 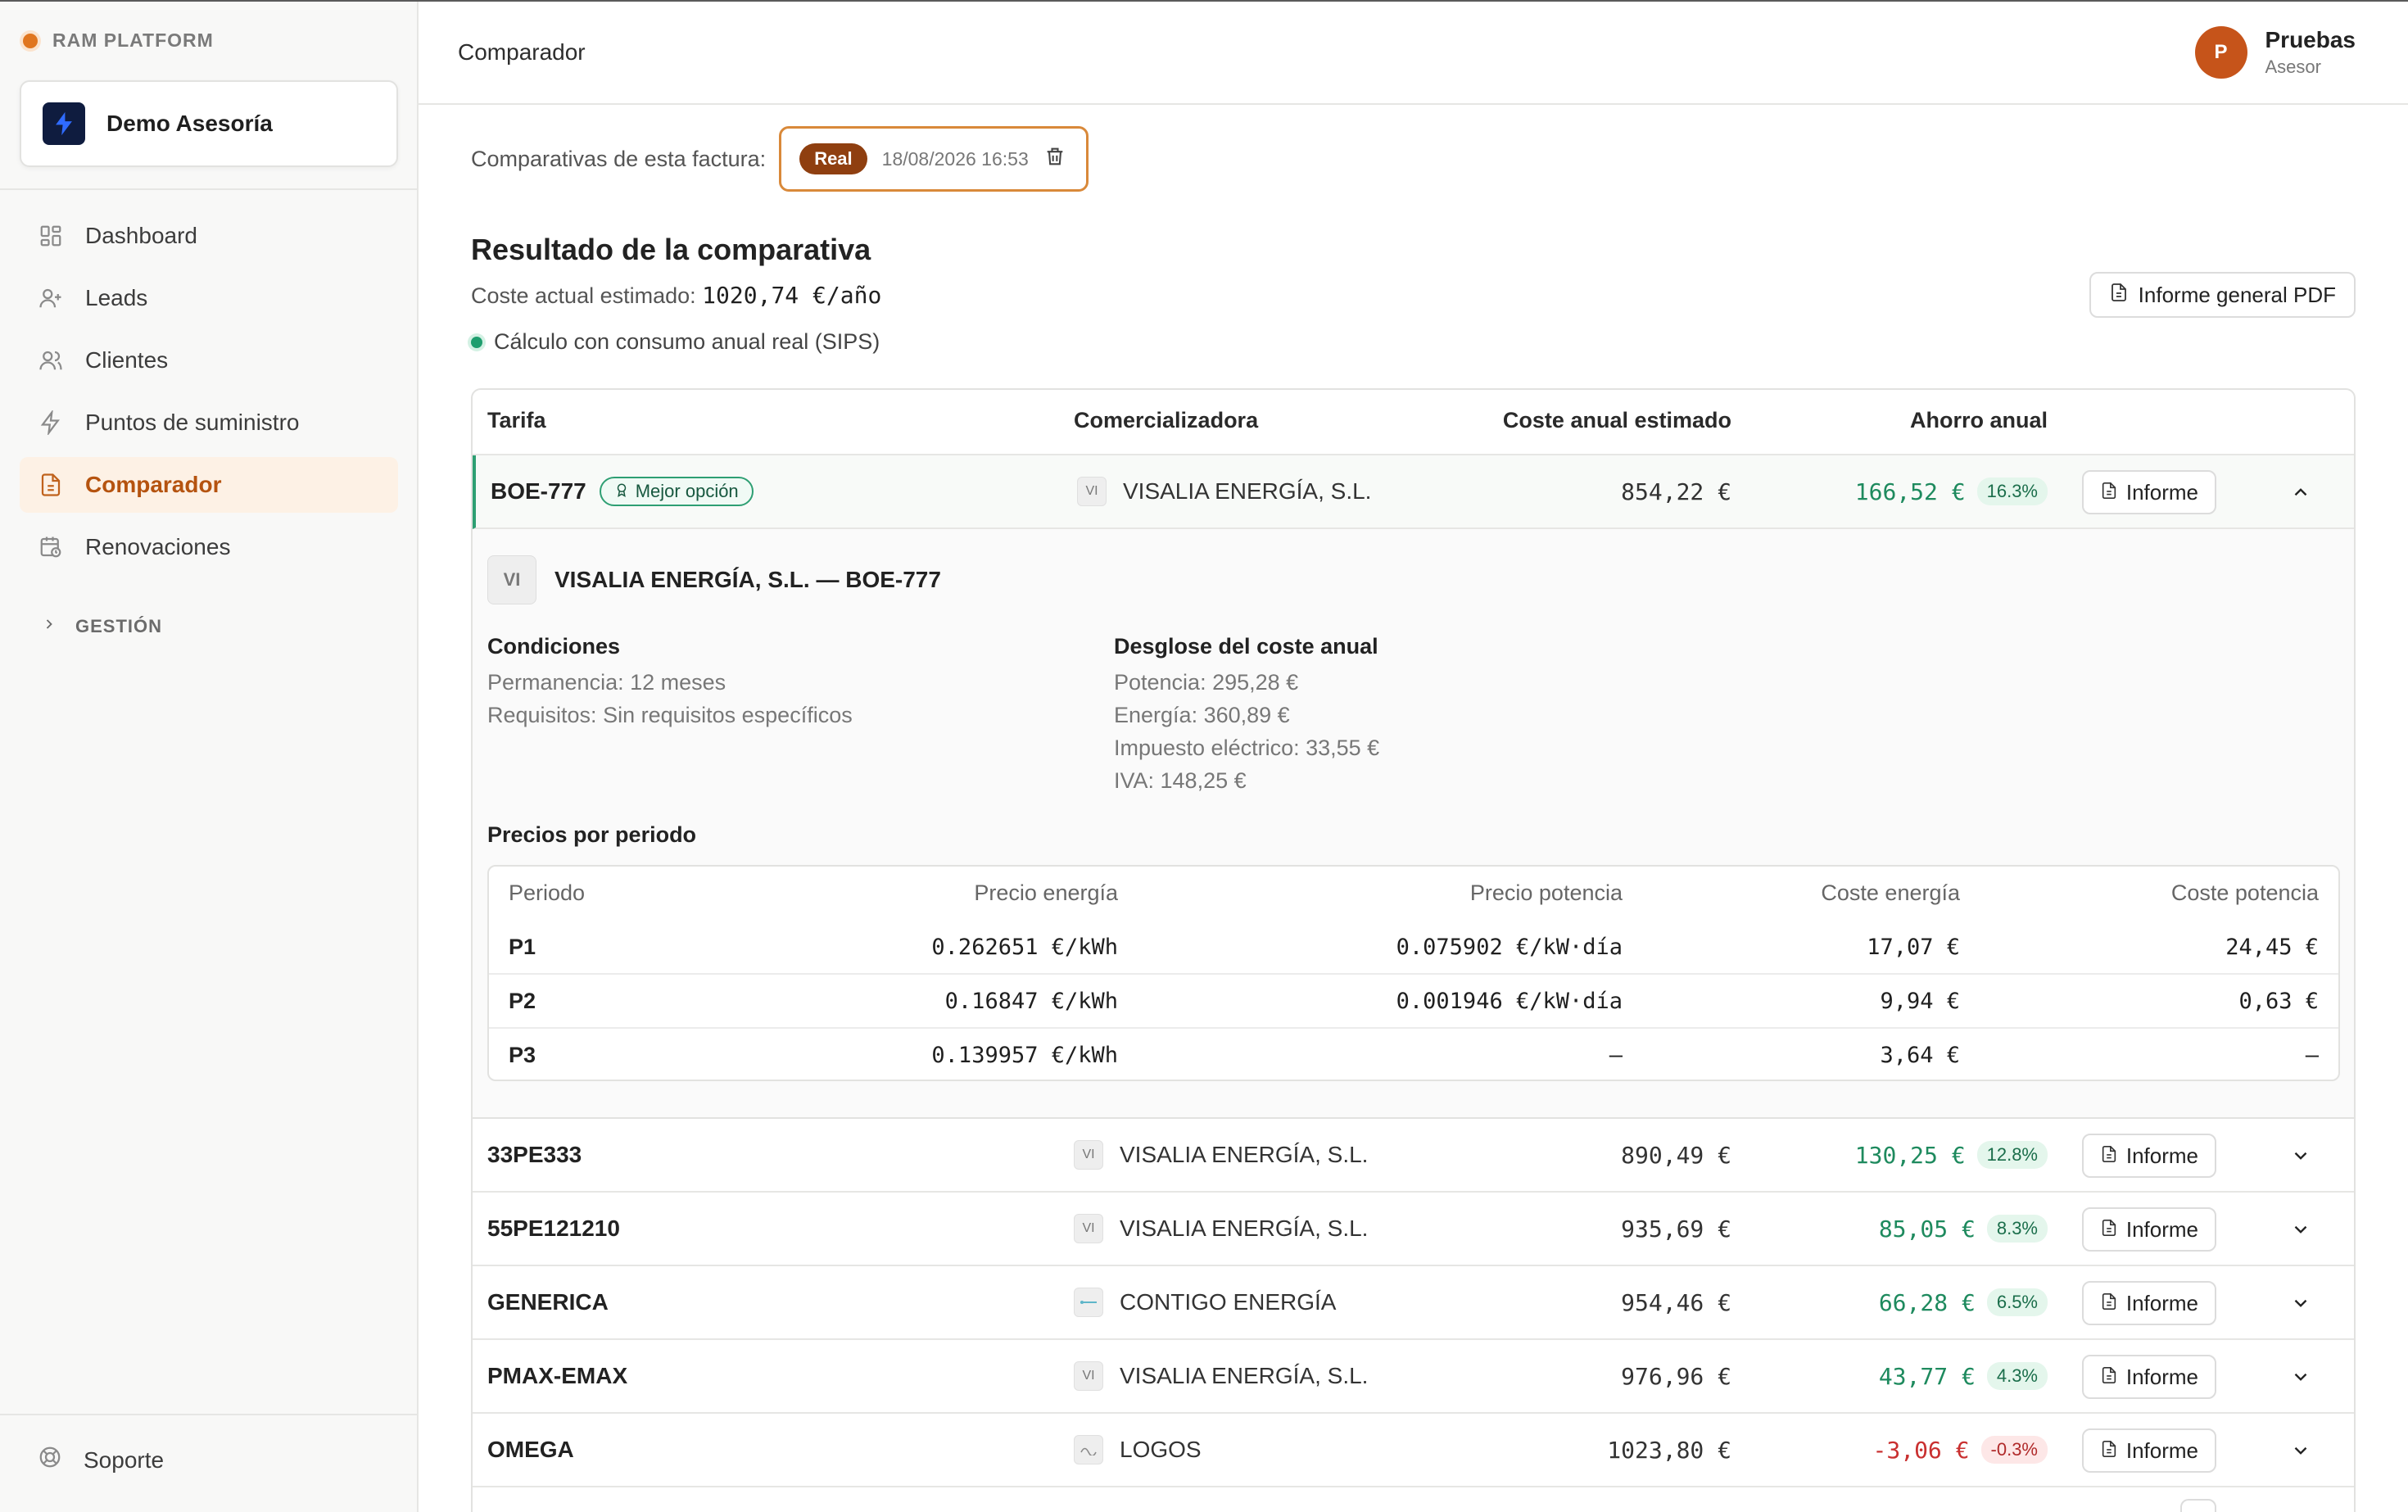 I want to click on sidebar-item-label: Puntos de suministro, so click(x=192, y=422).